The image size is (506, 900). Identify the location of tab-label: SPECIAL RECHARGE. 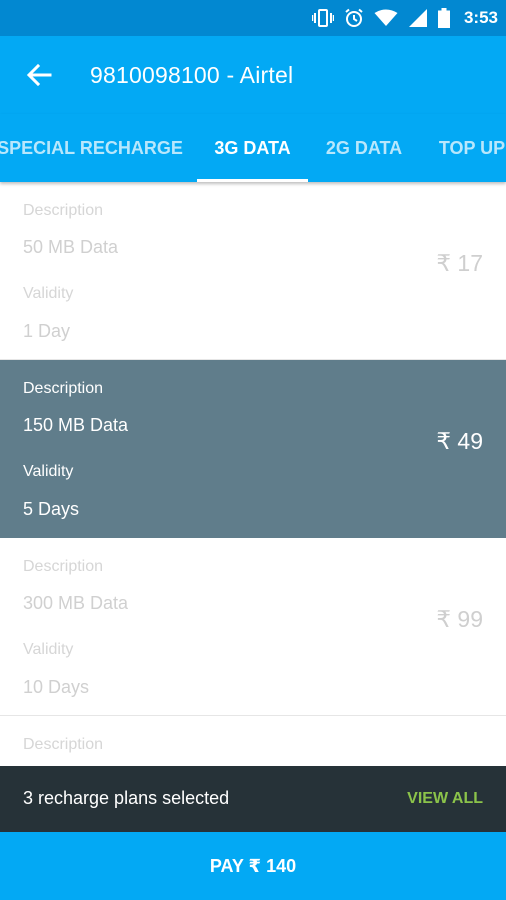
(91, 147).